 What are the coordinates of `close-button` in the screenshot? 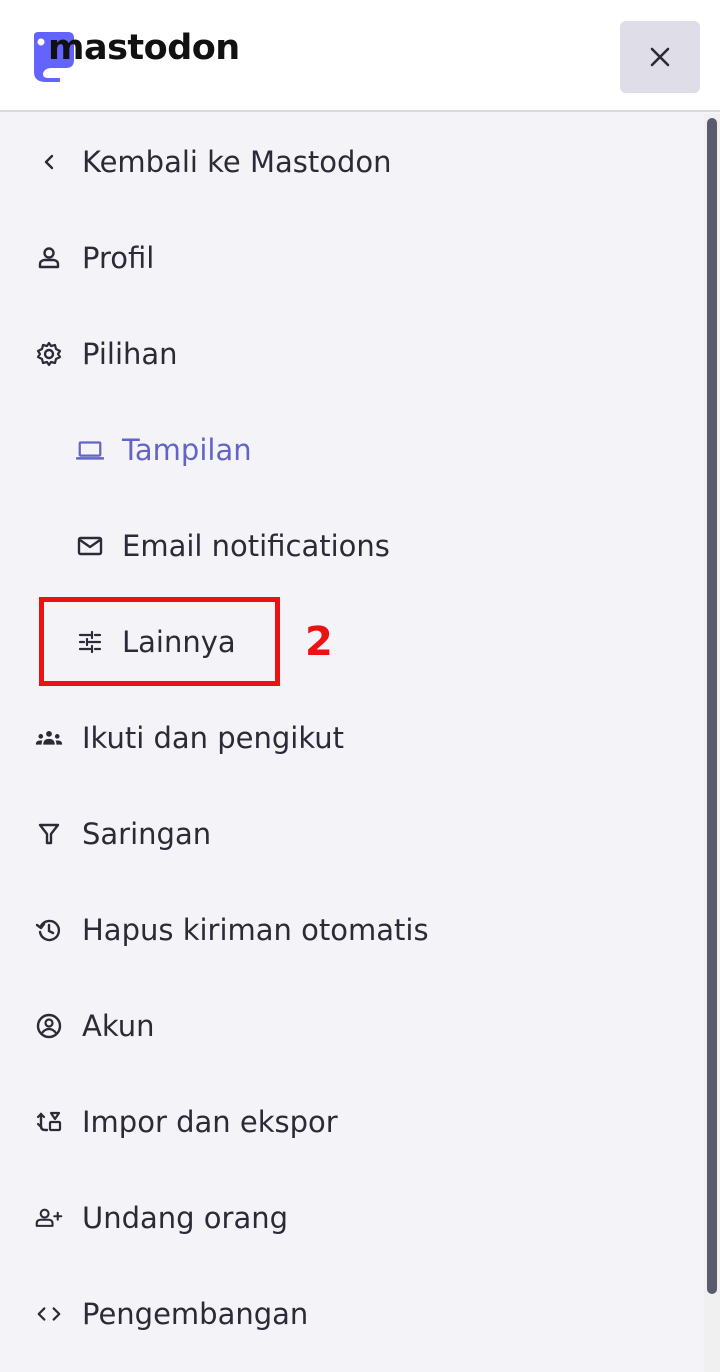 It's located at (660, 57).